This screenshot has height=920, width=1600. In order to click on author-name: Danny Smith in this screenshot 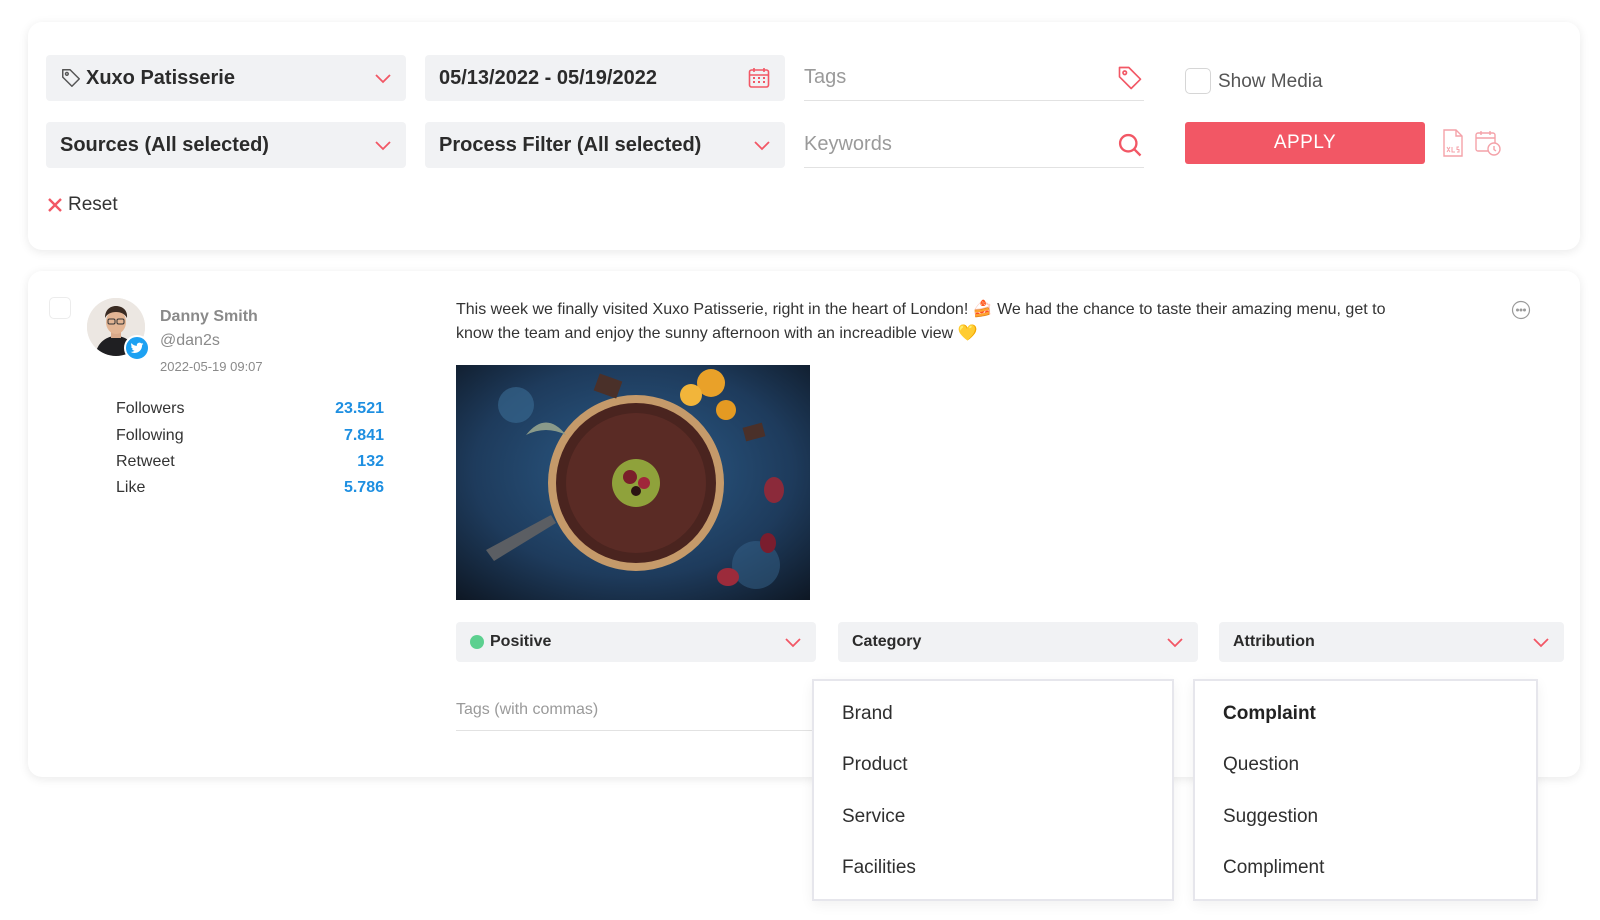, I will do `click(209, 317)`.